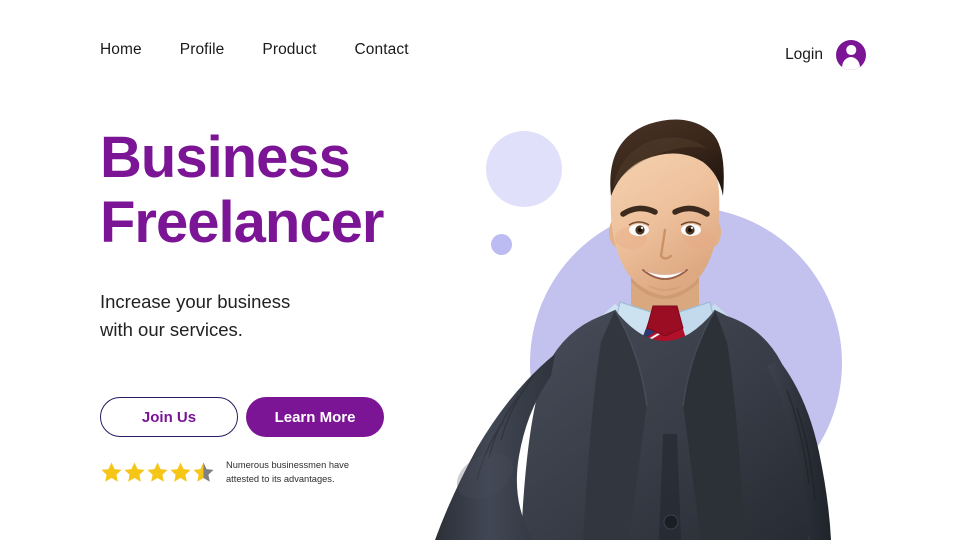  I want to click on nav-link-home: Home, so click(121, 50).